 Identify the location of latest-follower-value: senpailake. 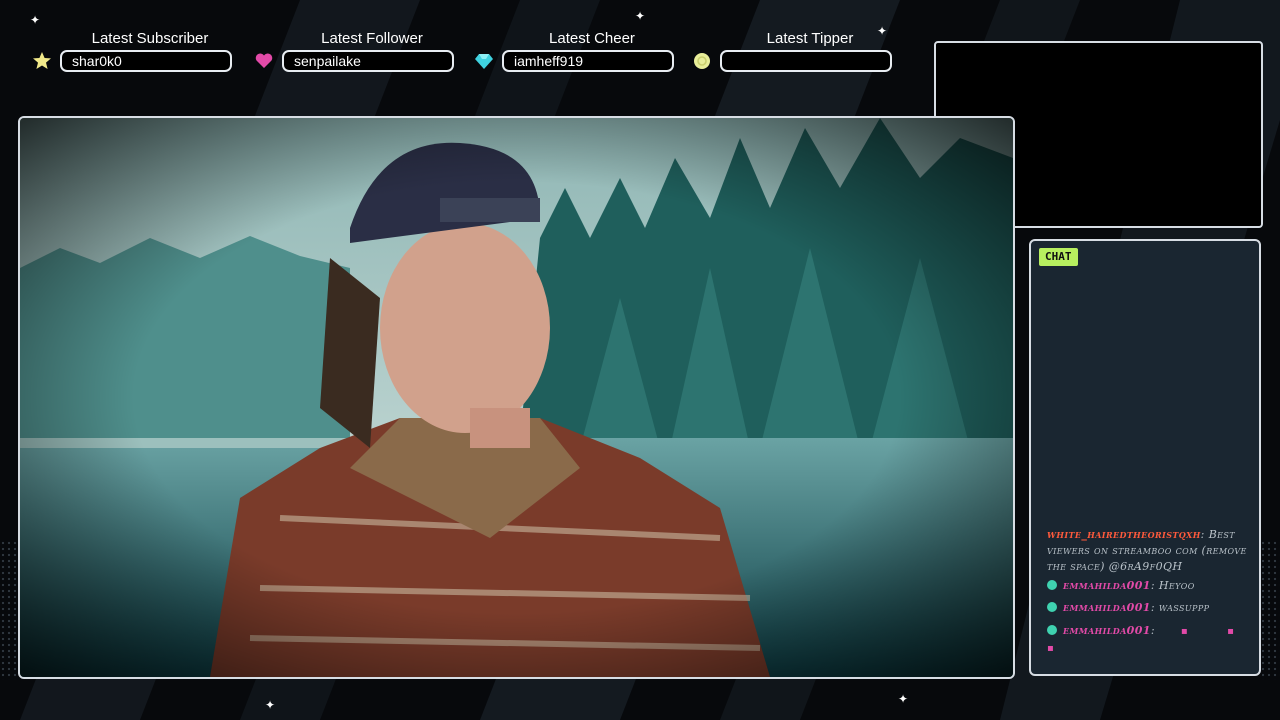
(327, 61).